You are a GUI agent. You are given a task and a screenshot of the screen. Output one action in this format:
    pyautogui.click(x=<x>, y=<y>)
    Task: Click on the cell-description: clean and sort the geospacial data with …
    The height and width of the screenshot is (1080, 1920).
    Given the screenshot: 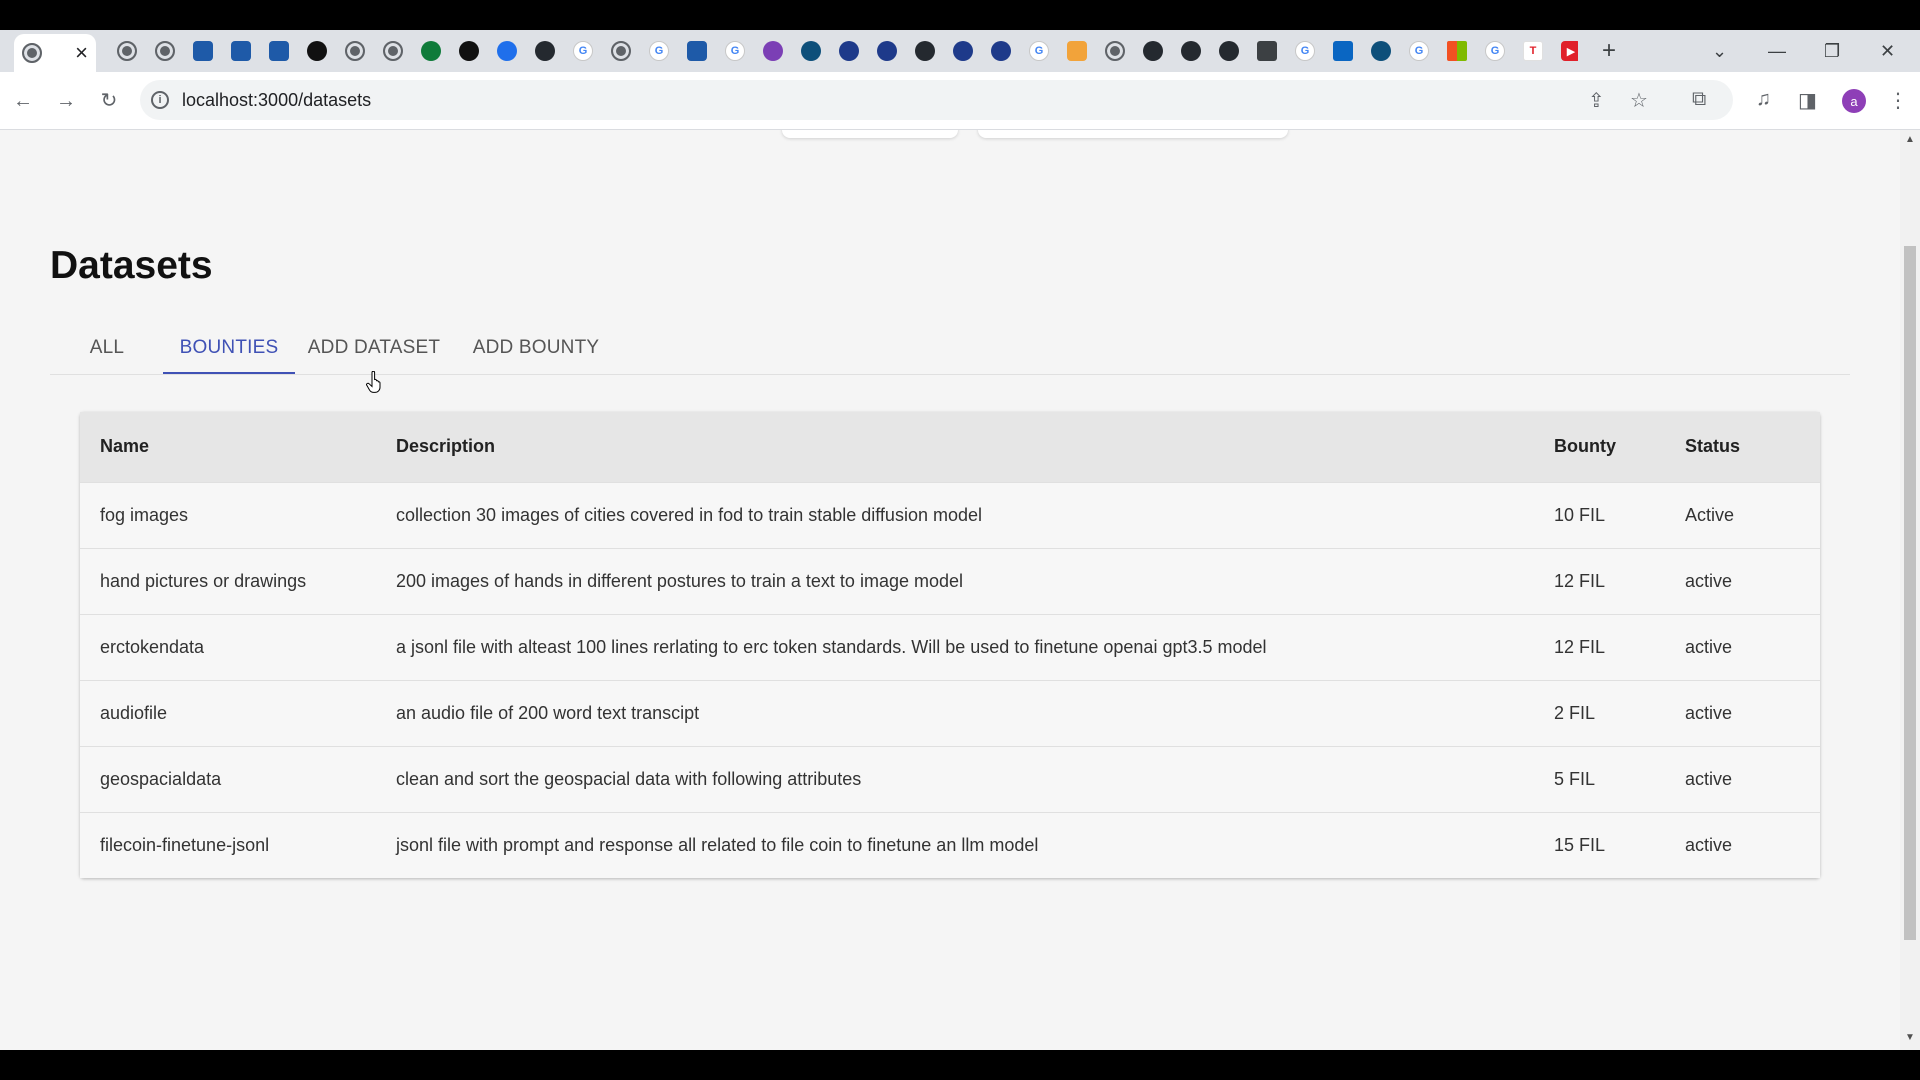 What is the action you would take?
    pyautogui.click(x=629, y=778)
    